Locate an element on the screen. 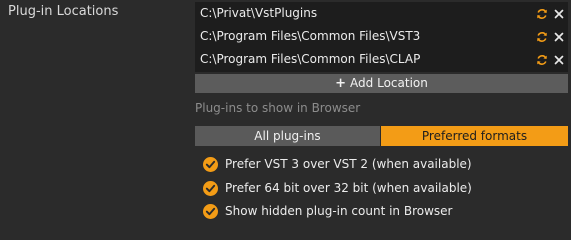  location-path: C:\Program Files\Common Files\VST3 is located at coordinates (310, 36).